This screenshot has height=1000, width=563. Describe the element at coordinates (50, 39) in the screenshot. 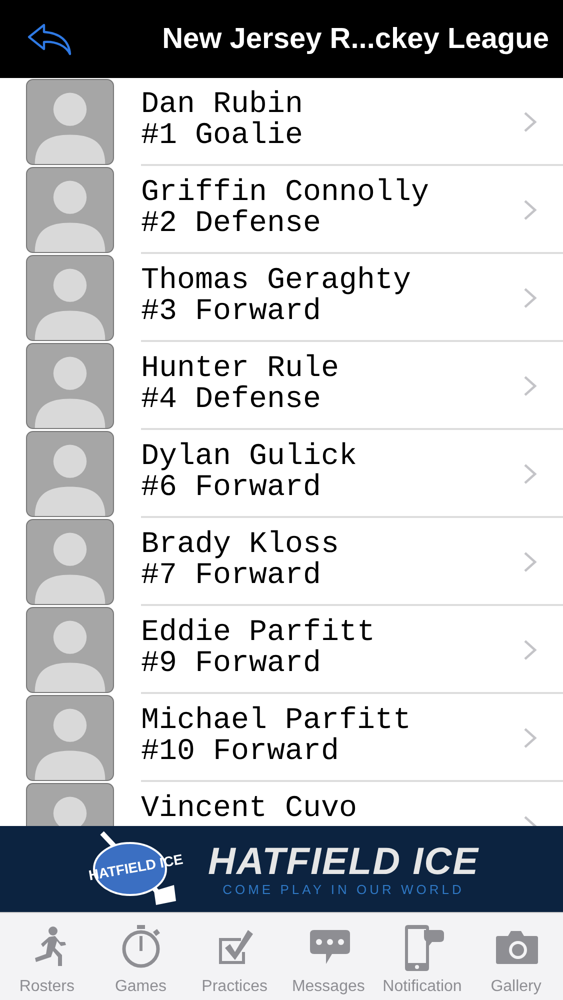

I see `back-icon` at that location.